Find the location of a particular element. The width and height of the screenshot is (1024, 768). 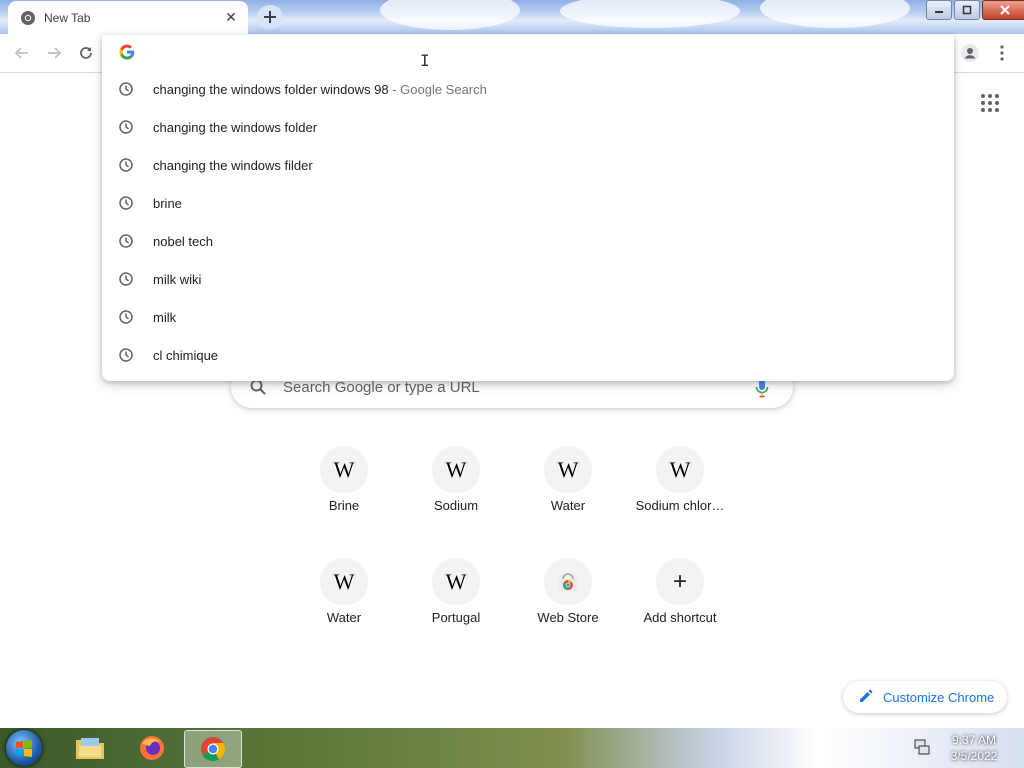

window-controls is located at coordinates (974, 10).